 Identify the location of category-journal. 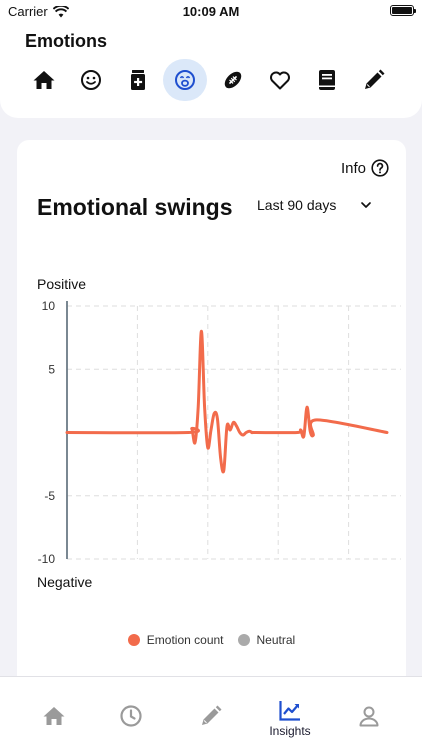
(327, 80).